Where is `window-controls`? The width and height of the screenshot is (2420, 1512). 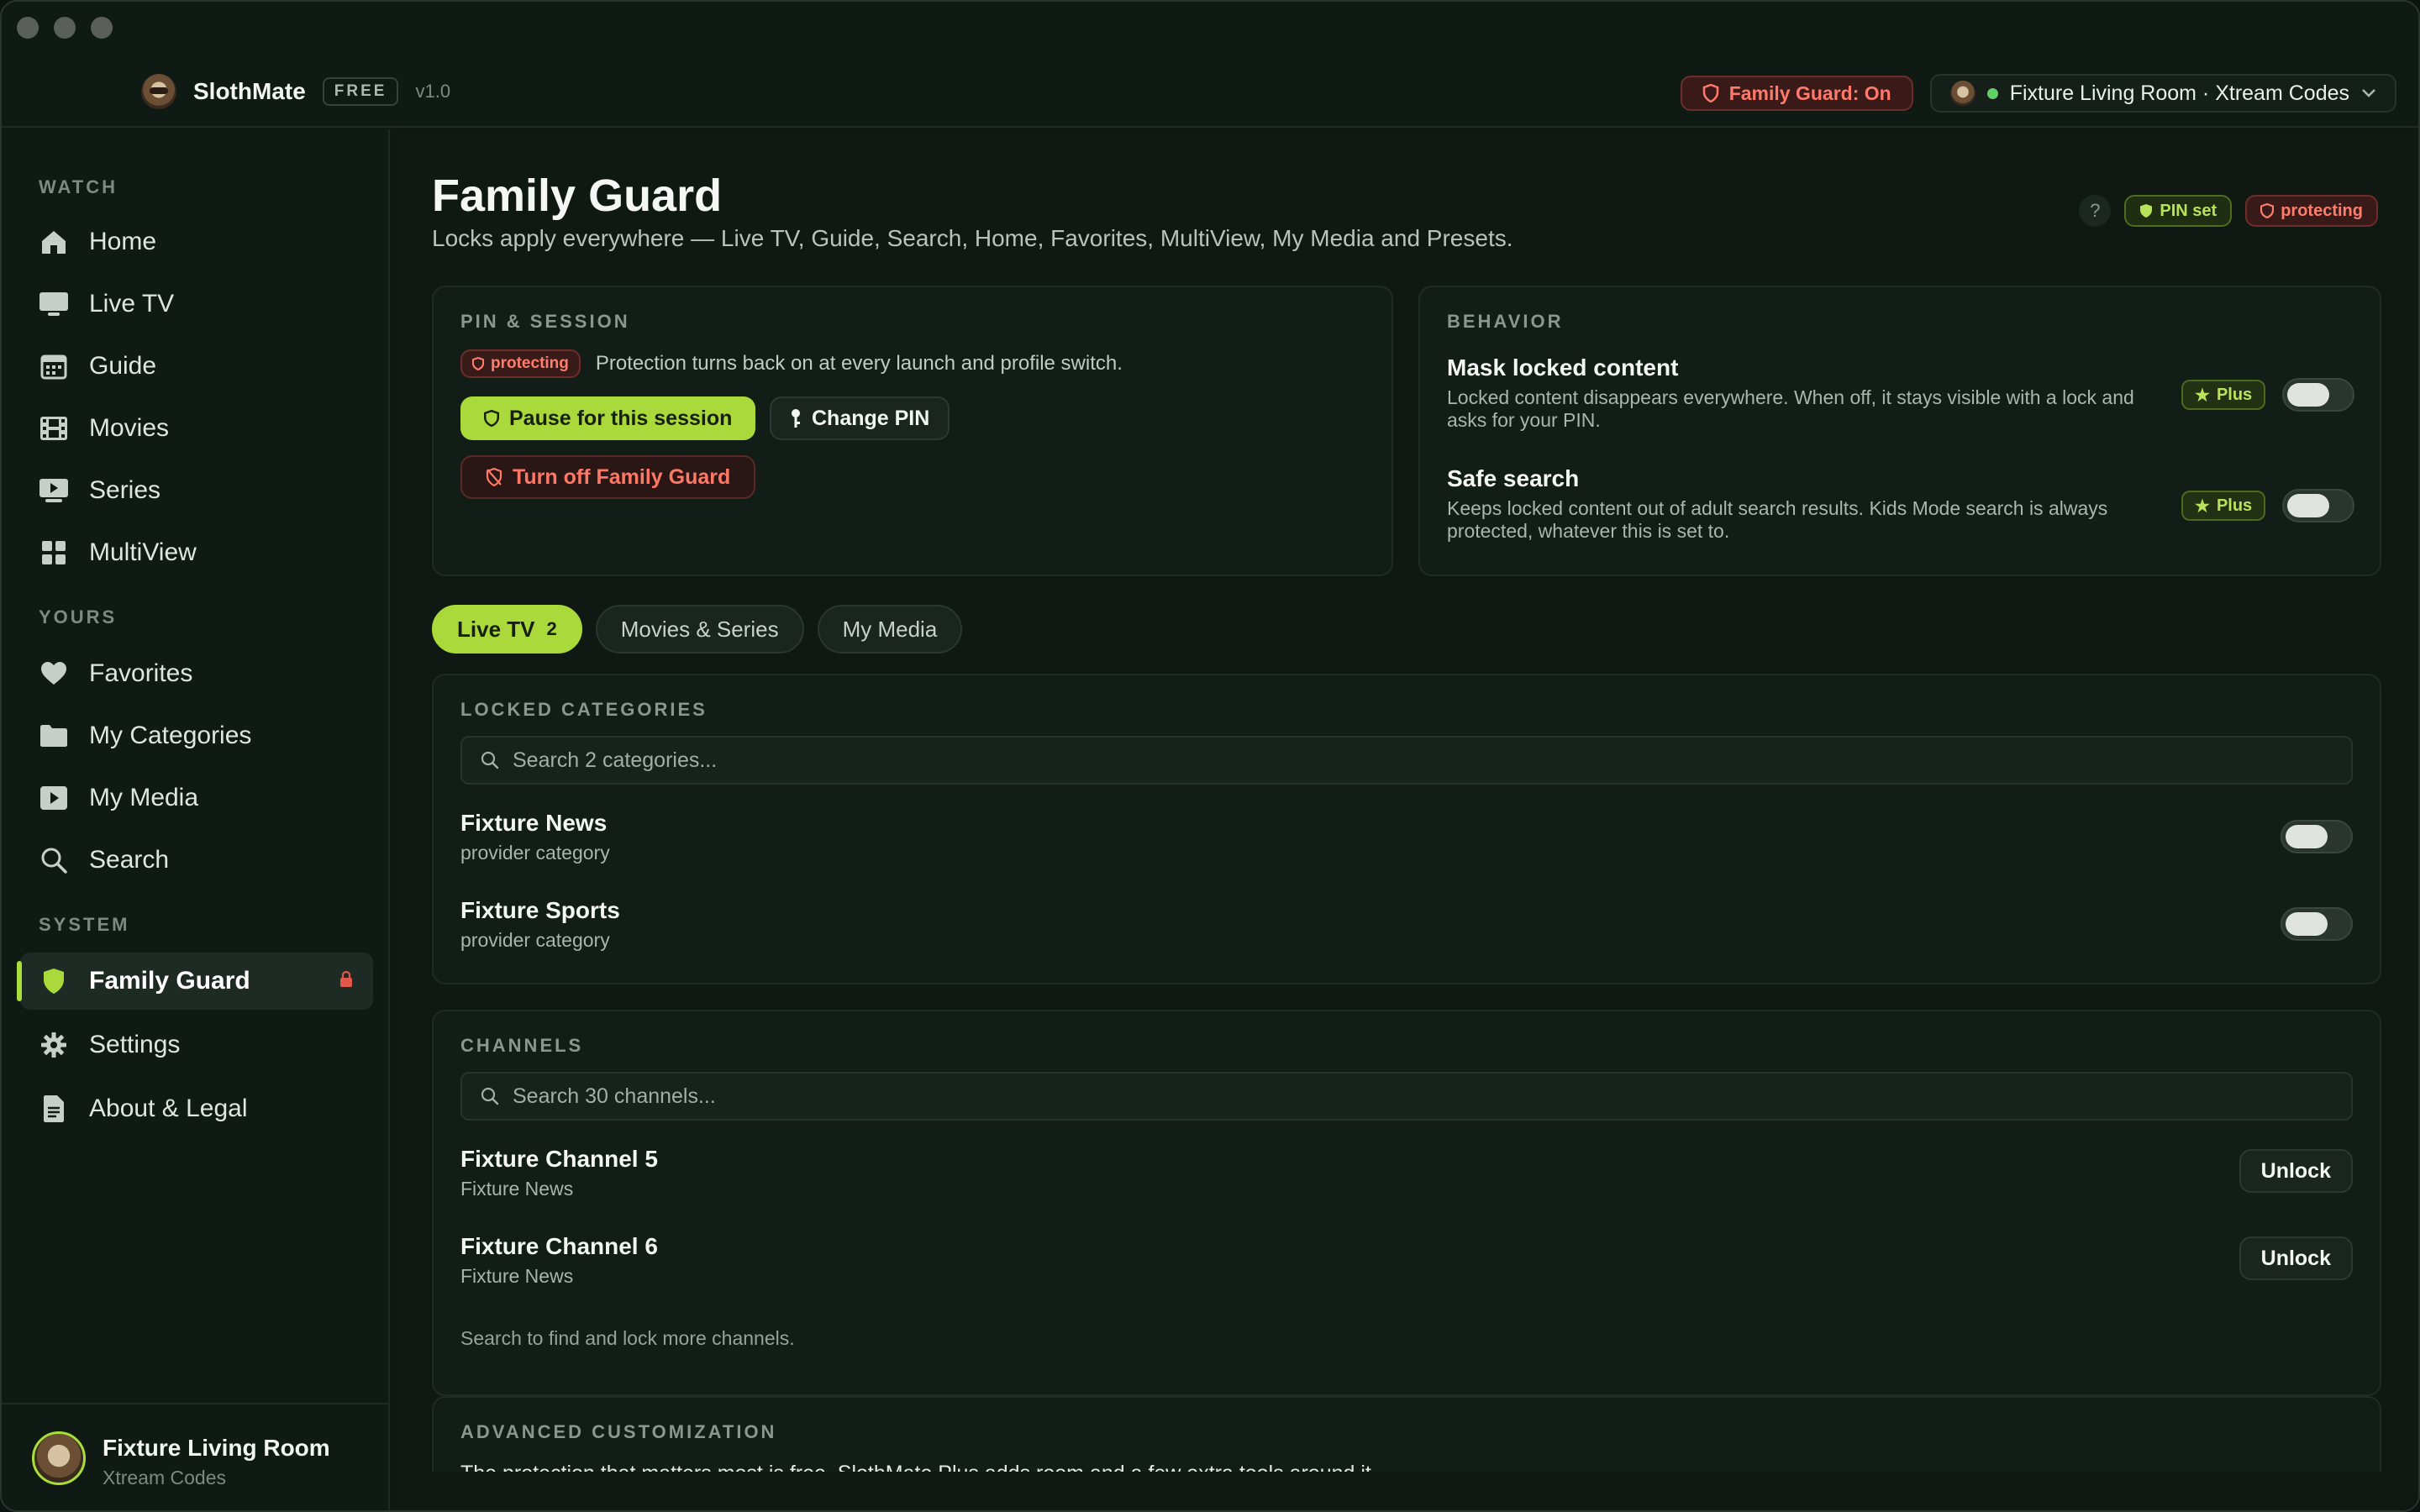 window-controls is located at coordinates (65, 28).